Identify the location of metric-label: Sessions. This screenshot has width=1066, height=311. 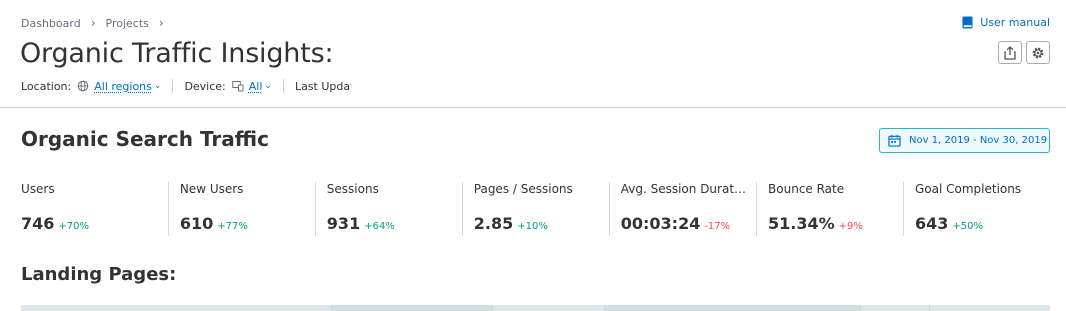
(352, 189).